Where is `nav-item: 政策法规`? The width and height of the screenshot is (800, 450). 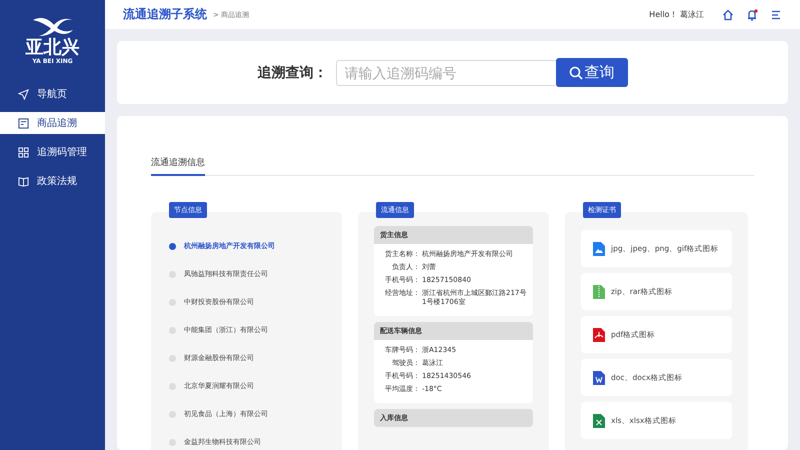 nav-item: 政策法规 is located at coordinates (52, 181).